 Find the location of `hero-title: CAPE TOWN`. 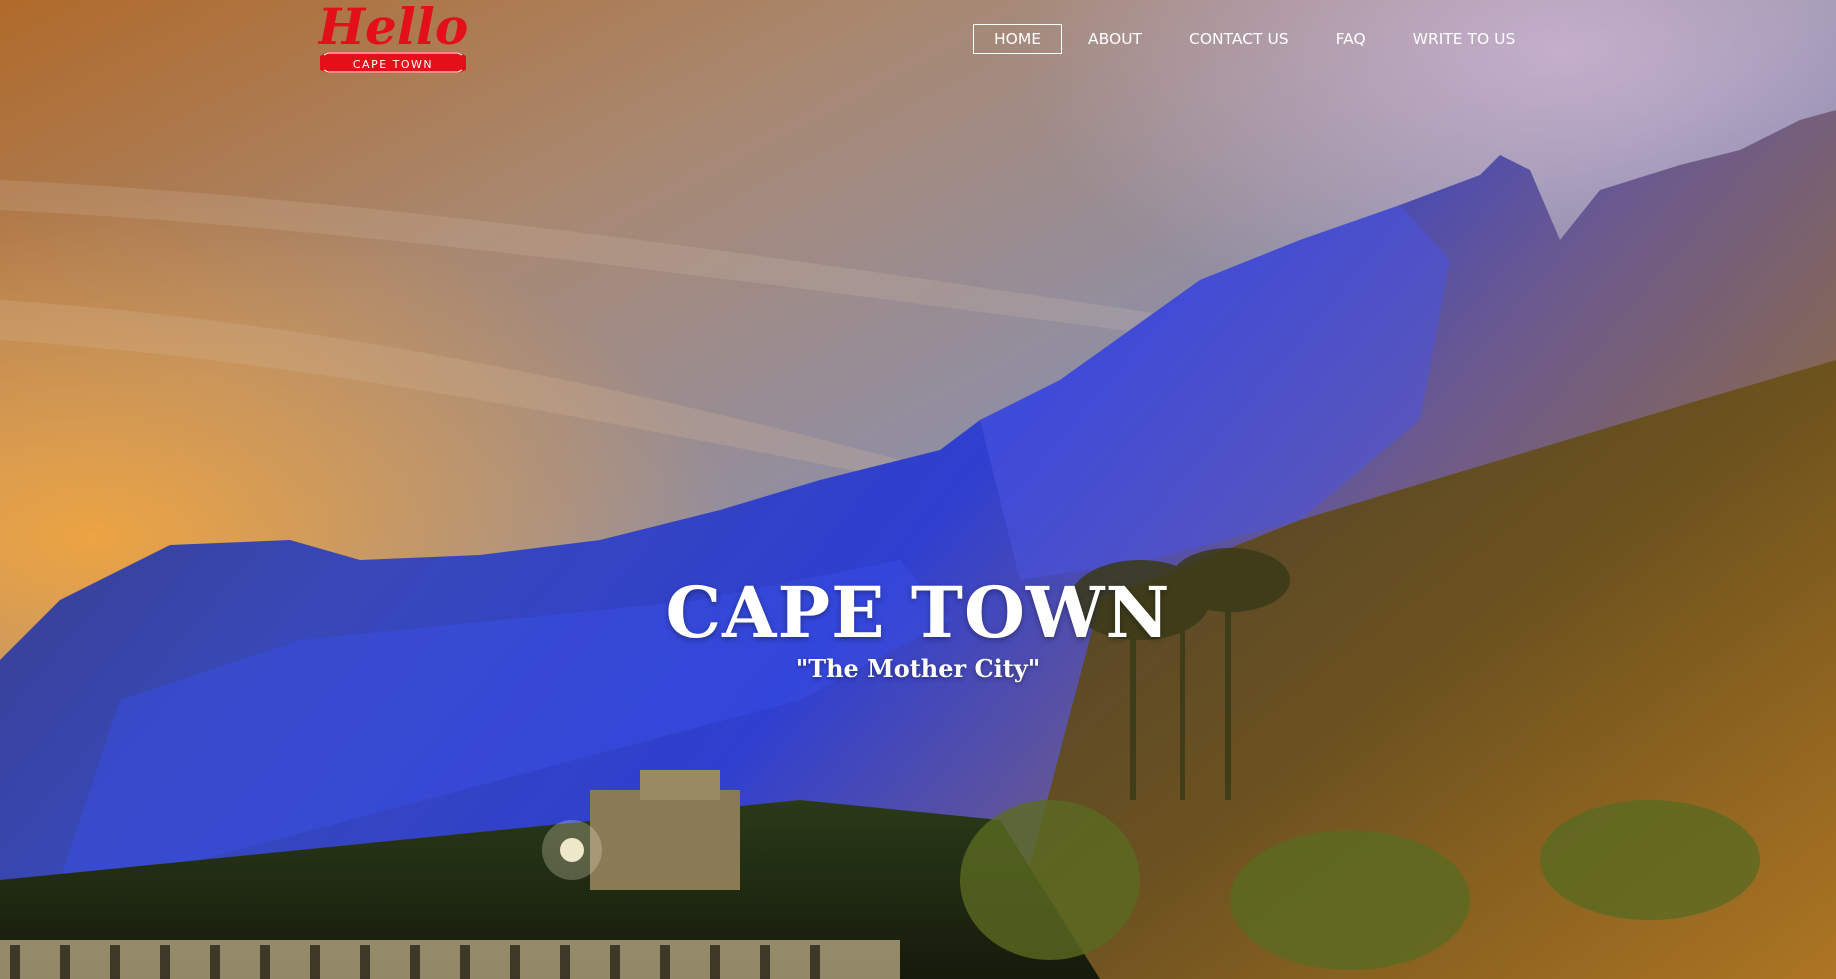

hero-title: CAPE TOWN is located at coordinates (918, 612).